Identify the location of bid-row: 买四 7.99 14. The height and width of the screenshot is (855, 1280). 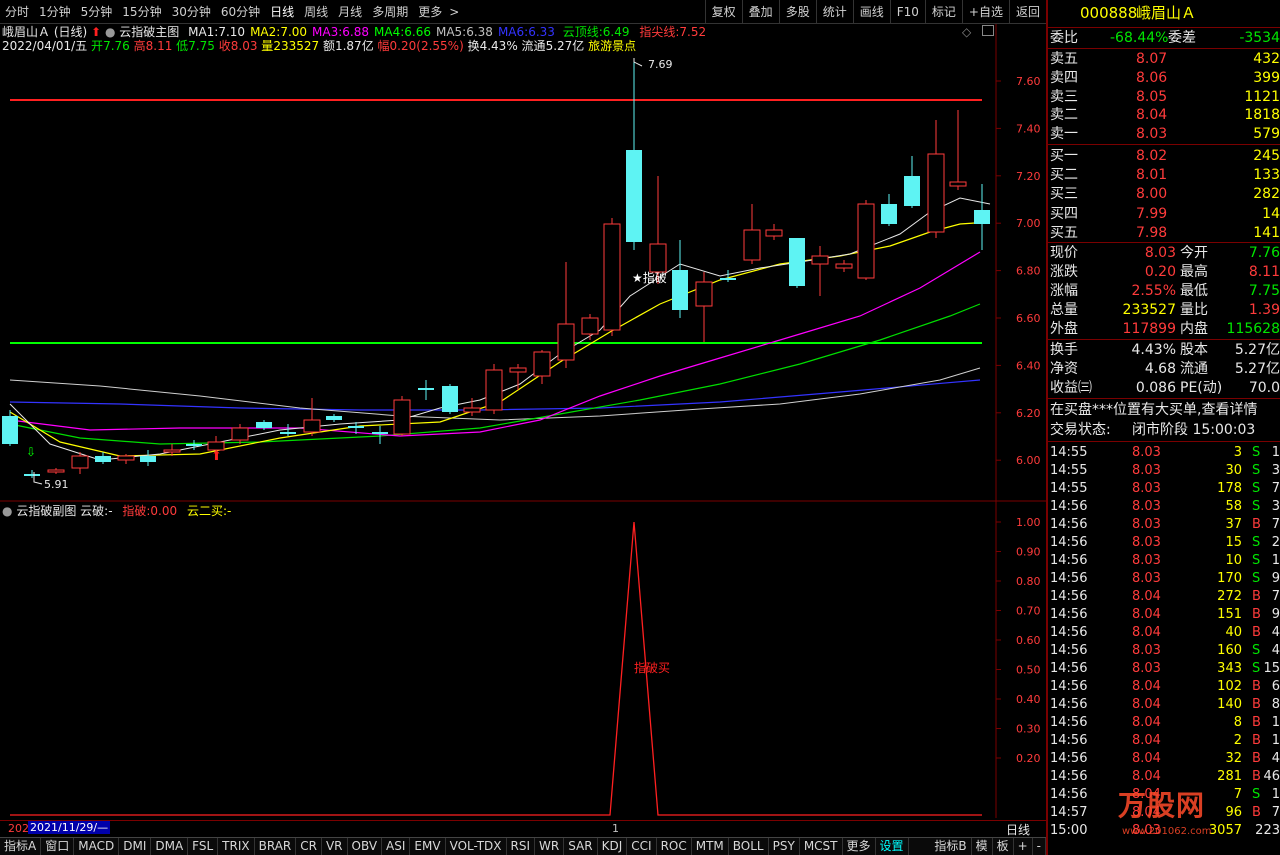
(1165, 214).